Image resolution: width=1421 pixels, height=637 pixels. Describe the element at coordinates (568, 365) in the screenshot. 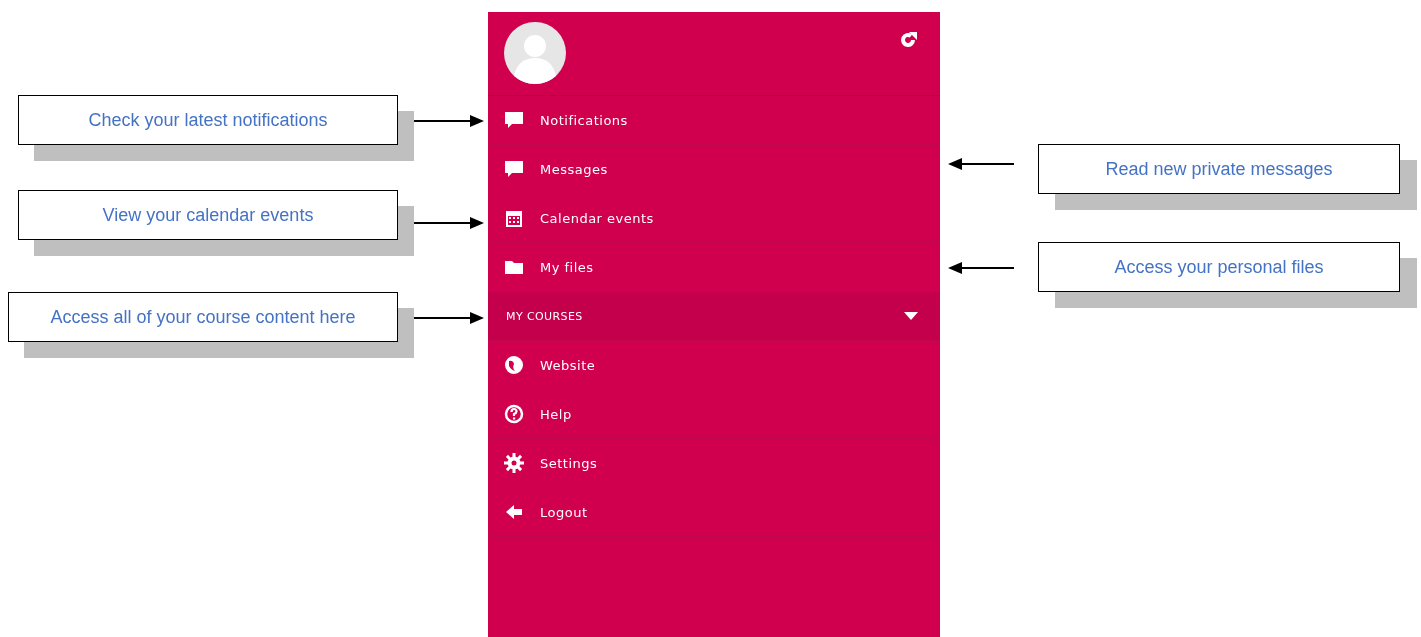

I see `menu-item-label: Website` at that location.